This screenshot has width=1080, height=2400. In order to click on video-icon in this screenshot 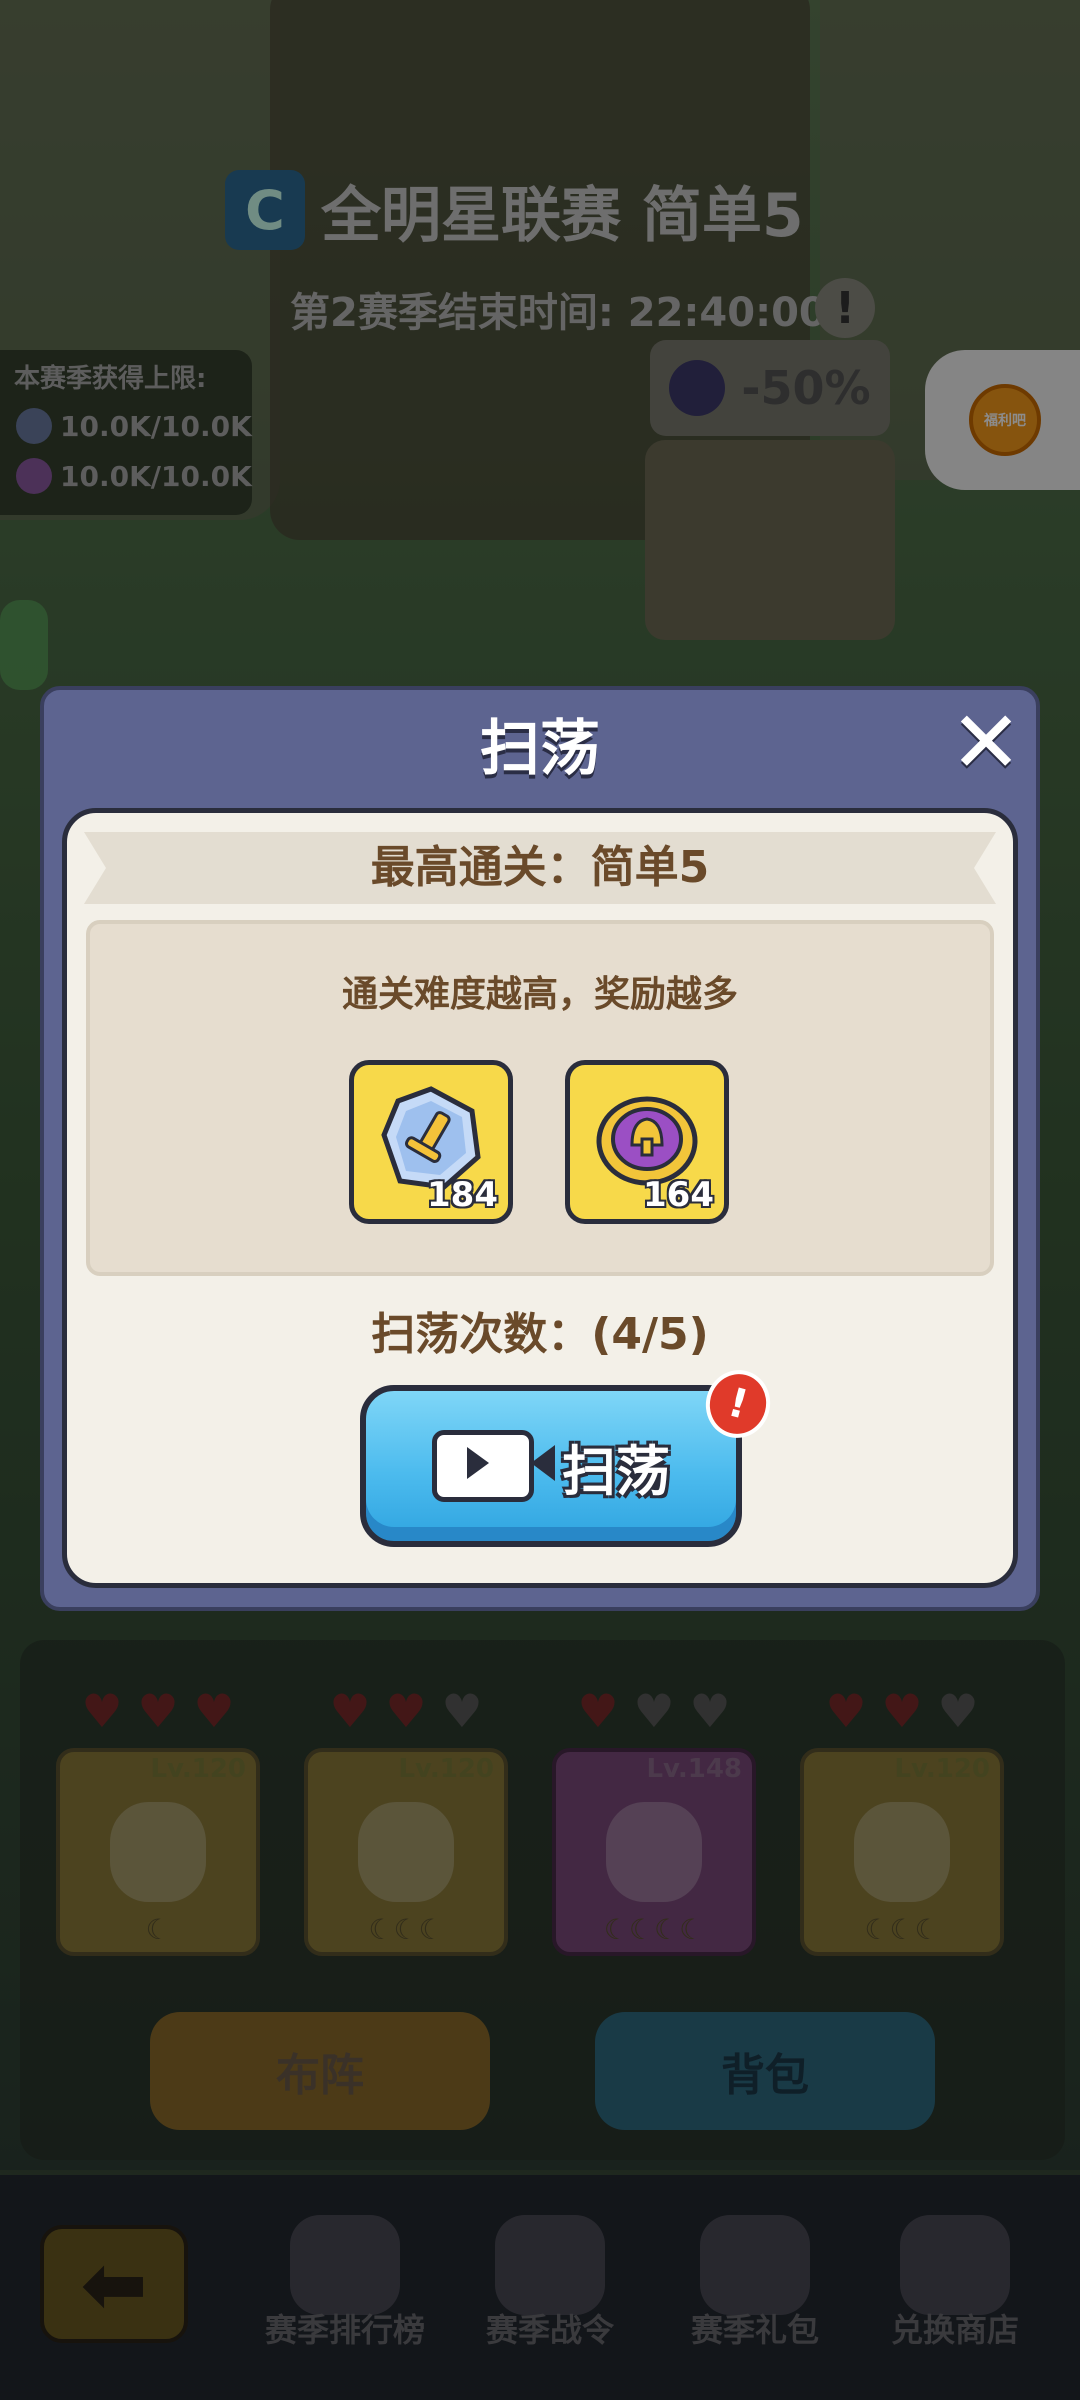, I will do `click(493, 1466)`.